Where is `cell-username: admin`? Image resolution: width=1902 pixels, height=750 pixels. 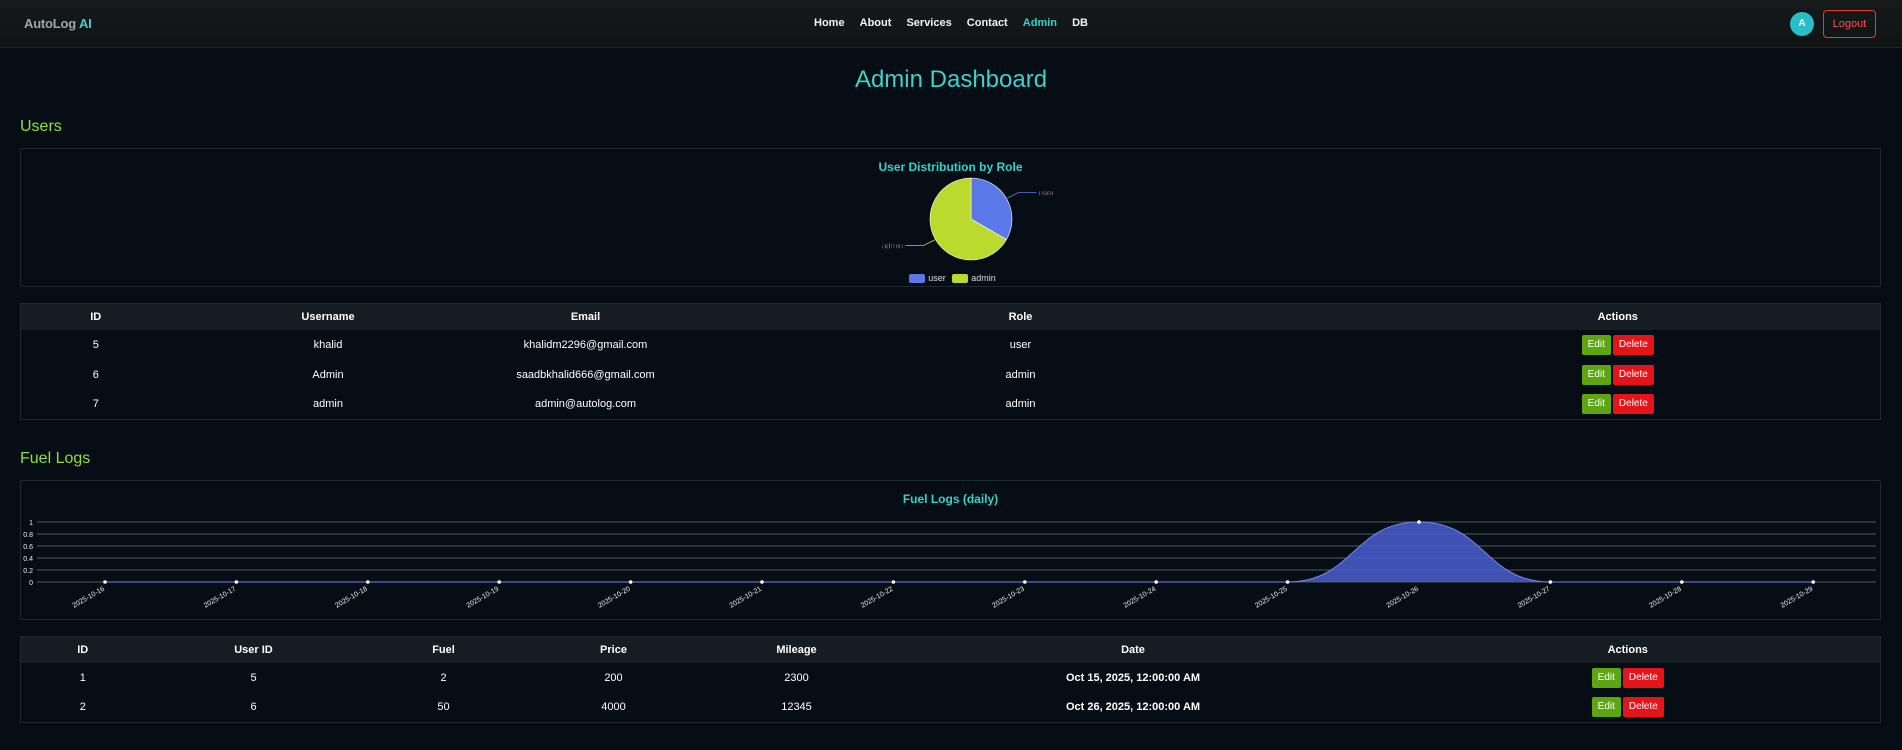
cell-username: admin is located at coordinates (328, 404).